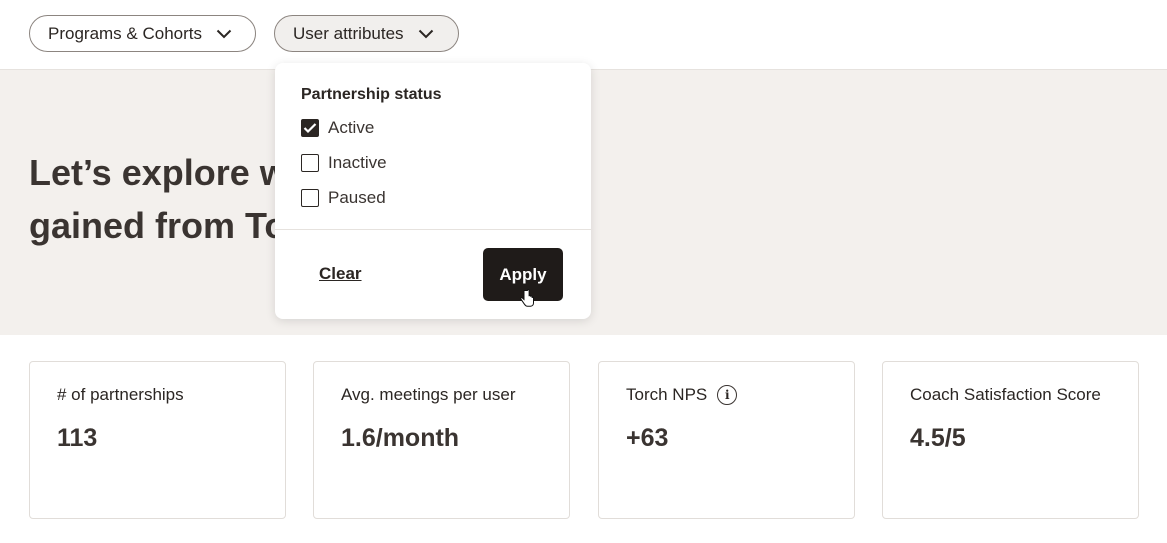 This screenshot has height=543, width=1167. What do you see at coordinates (310, 128) in the screenshot?
I see `checkbox-checked-icon` at bounding box center [310, 128].